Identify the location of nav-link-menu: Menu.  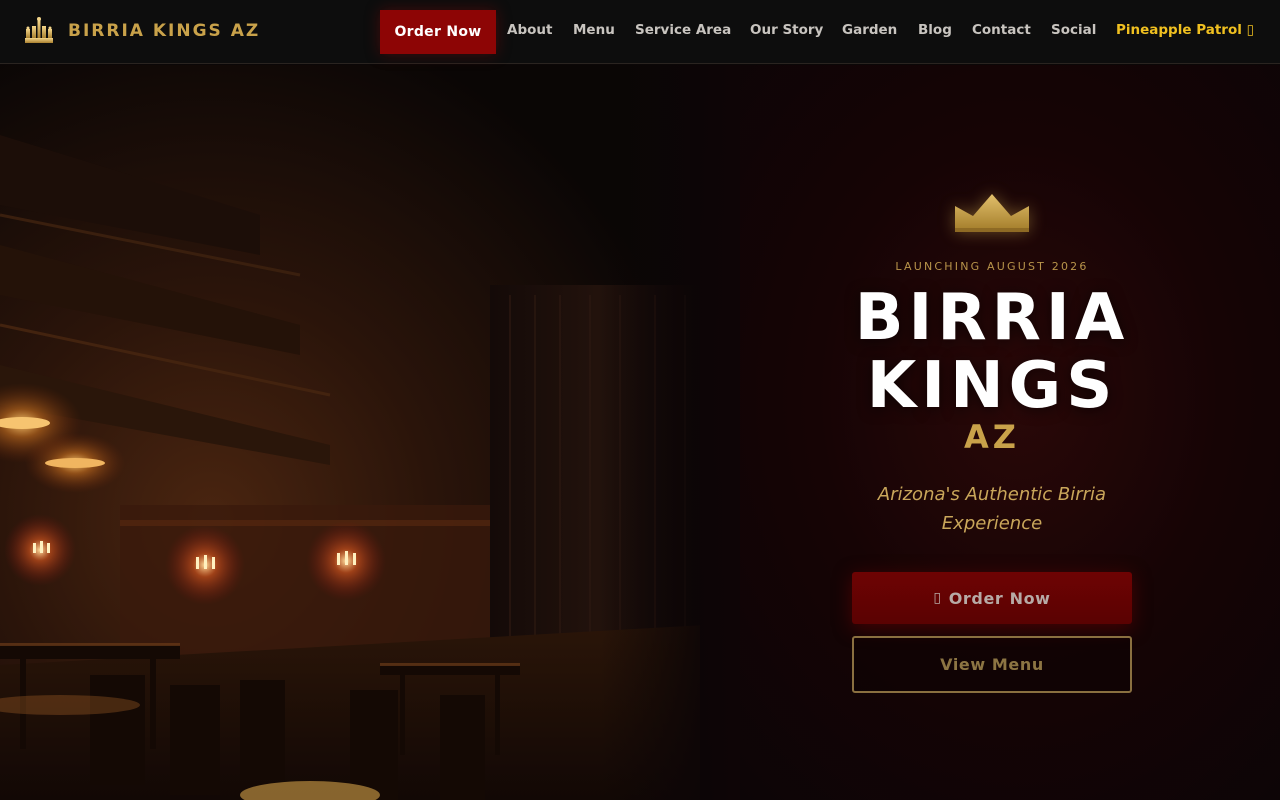
(594, 30).